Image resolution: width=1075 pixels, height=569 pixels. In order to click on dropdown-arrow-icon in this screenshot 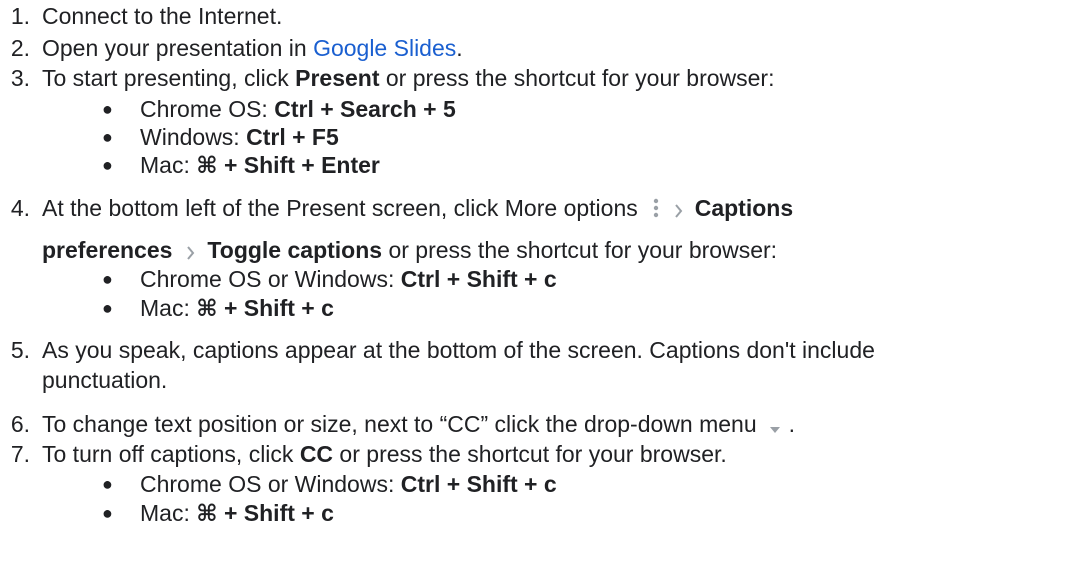, I will do `click(775, 426)`.